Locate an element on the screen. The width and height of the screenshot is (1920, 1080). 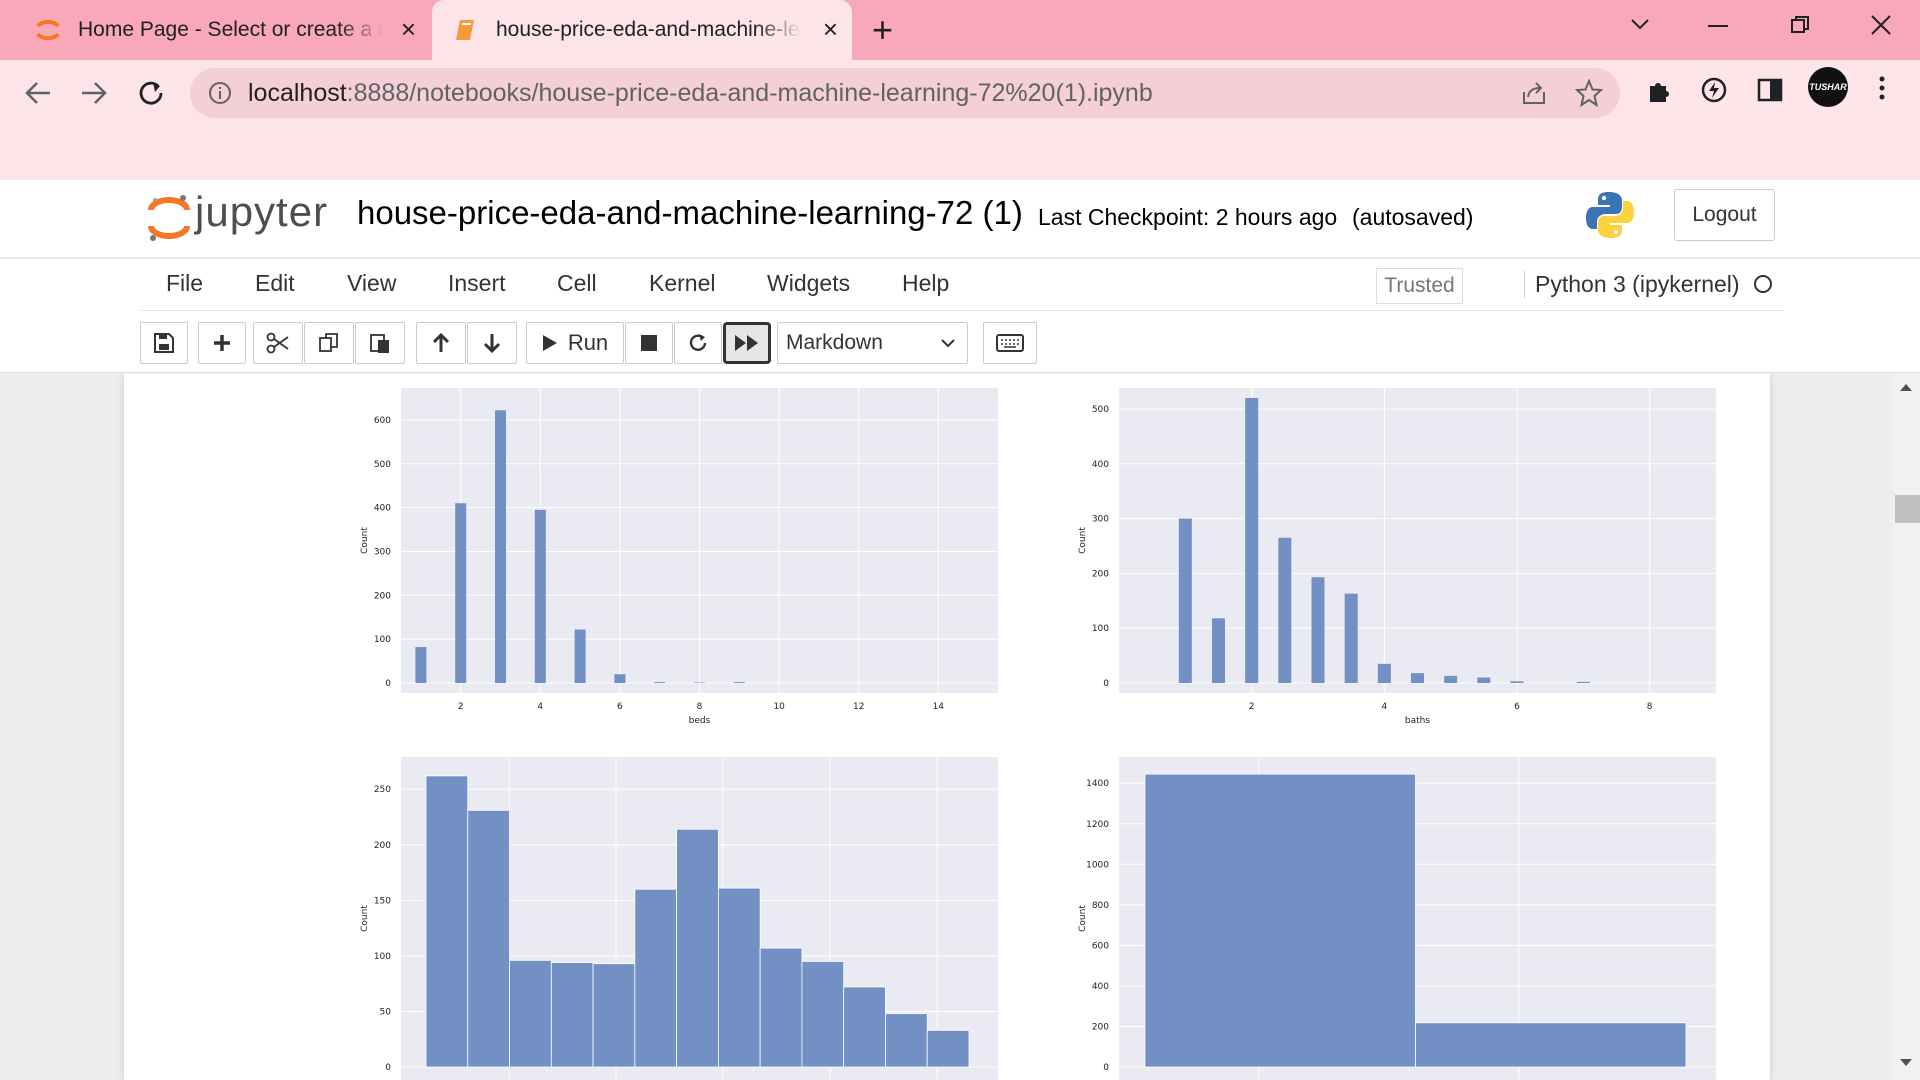
autosave-status: (autosaved) is located at coordinates (1413, 217).